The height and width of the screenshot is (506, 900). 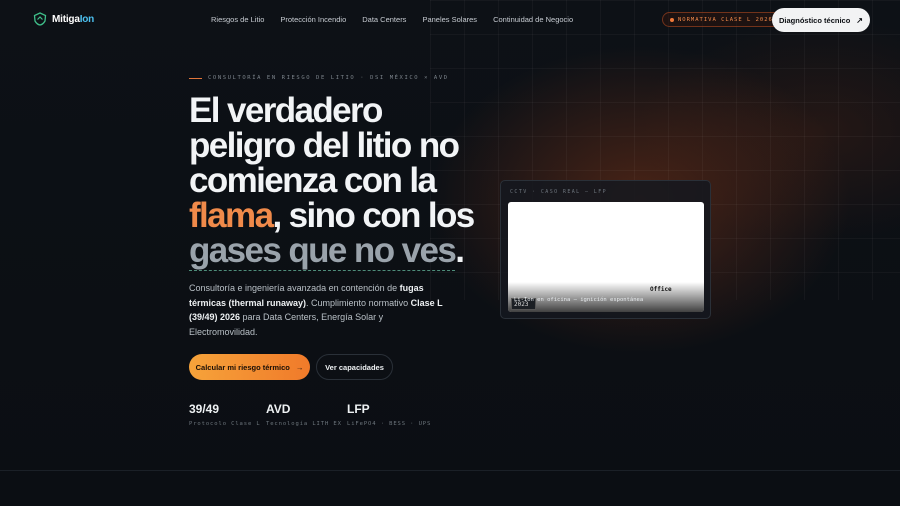 I want to click on diagnostico-label: Diagnóstico técnico, so click(x=815, y=20).